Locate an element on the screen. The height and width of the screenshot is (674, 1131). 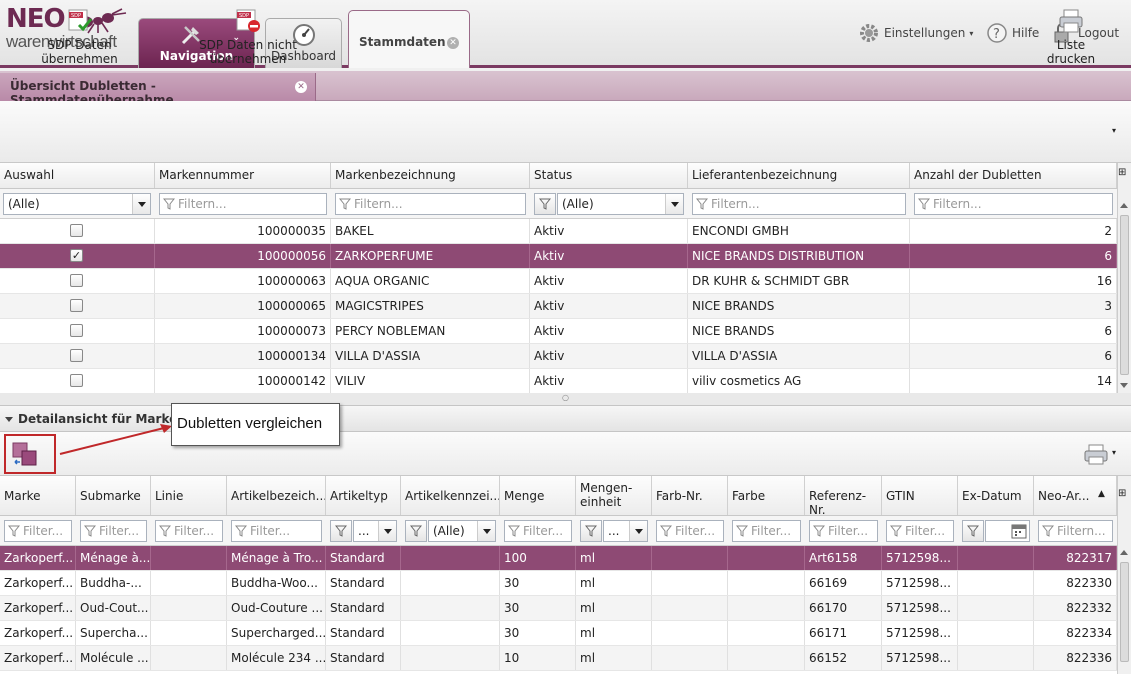
settings-button: Einstellungen ▾ is located at coordinates (915, 33).